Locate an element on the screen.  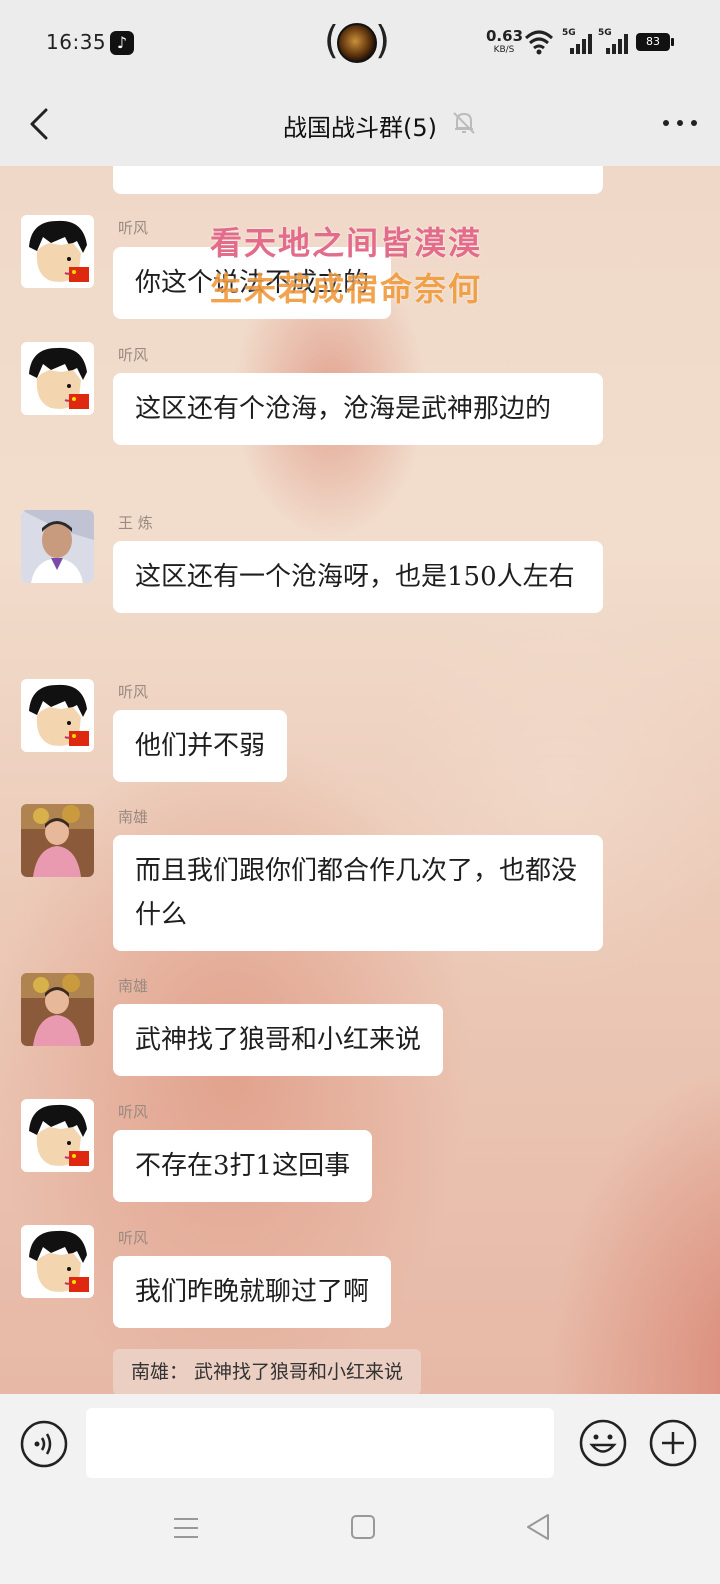
message-bubble: 这区还有一个沧海呀，也是150人左右 is located at coordinates (358, 577).